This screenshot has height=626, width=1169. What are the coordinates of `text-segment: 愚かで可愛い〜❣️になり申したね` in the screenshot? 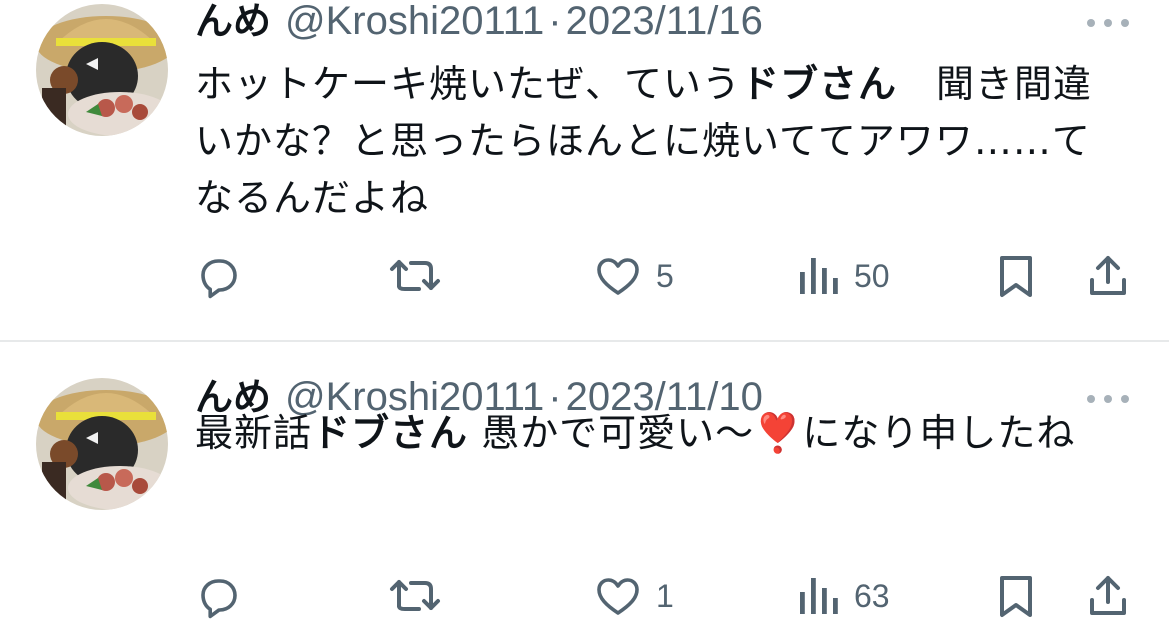 It's located at (772, 433).